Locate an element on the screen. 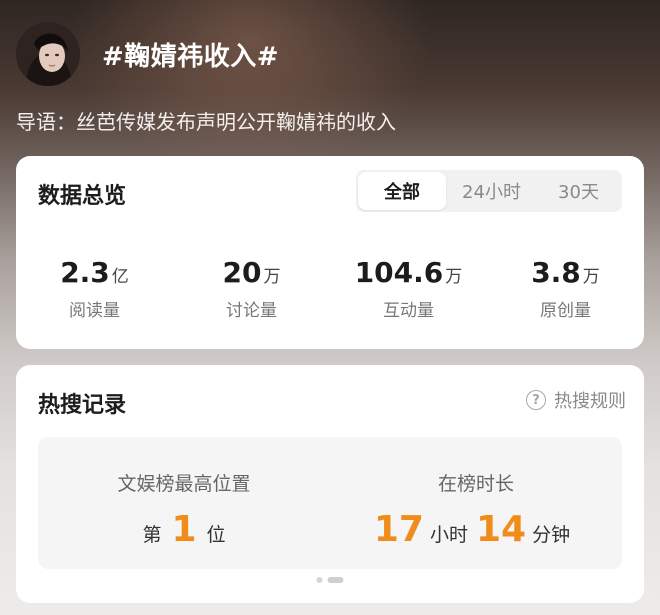  rank-column: 文娱榜最高位置 第 1 位 is located at coordinates (184, 503).